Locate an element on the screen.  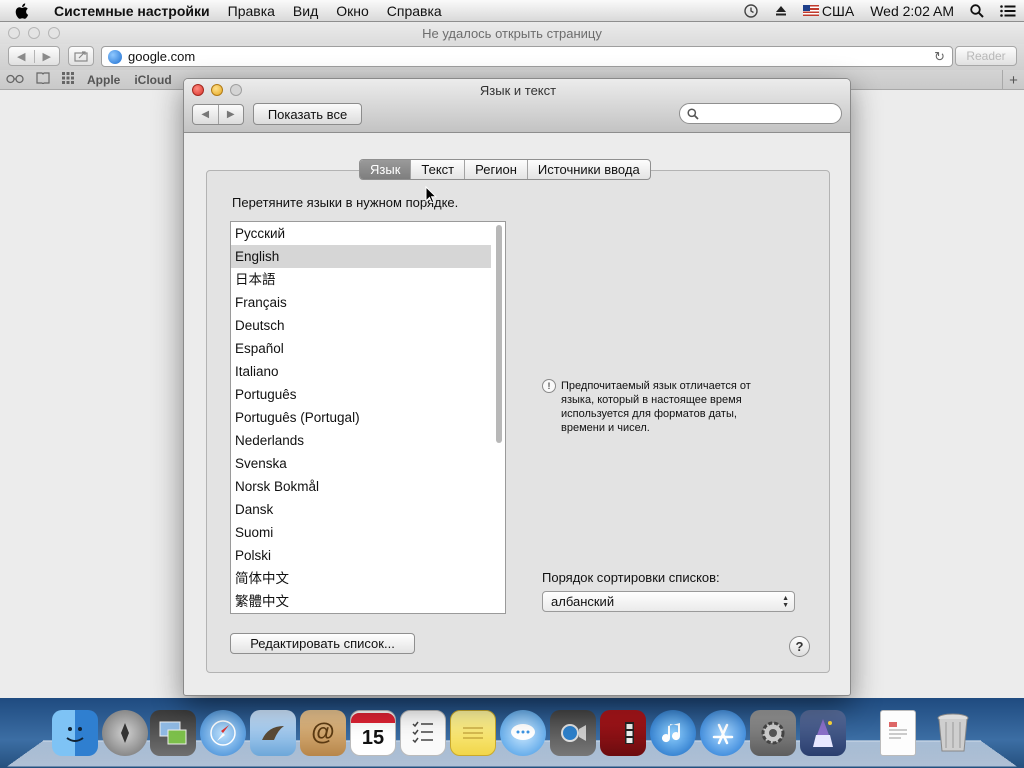
back-icon: ◀ is located at coordinates (205, 114).